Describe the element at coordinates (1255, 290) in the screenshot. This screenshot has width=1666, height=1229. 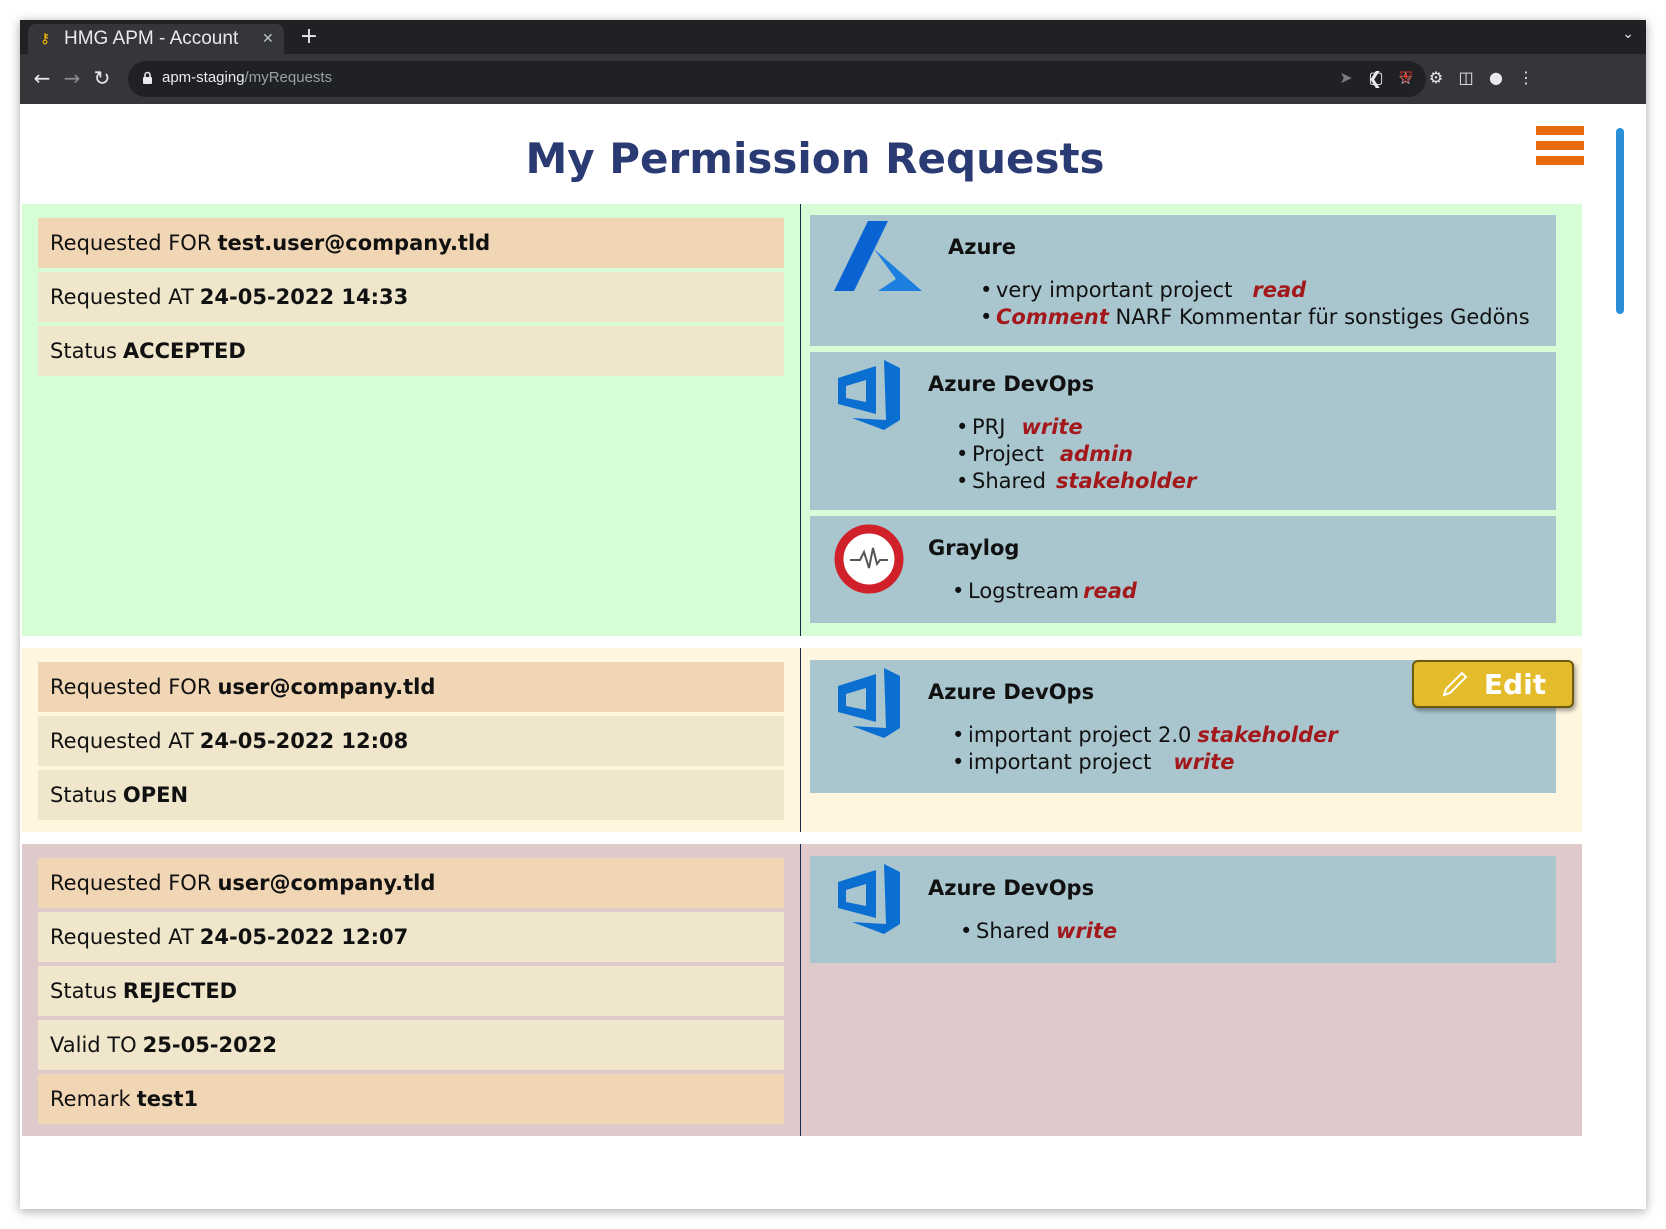
I see `permission-item: very important projectread` at that location.